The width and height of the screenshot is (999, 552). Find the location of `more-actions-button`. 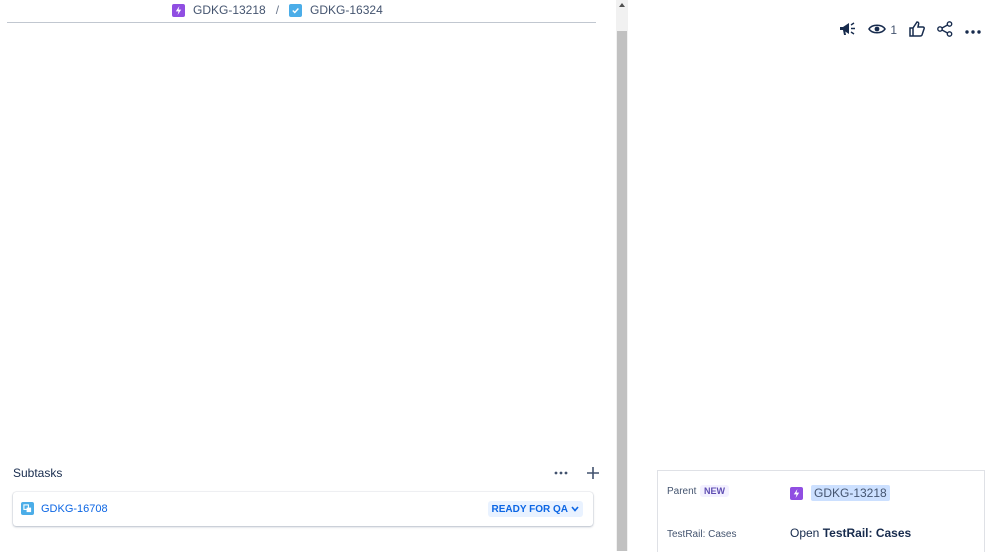

more-actions-button is located at coordinates (973, 30).